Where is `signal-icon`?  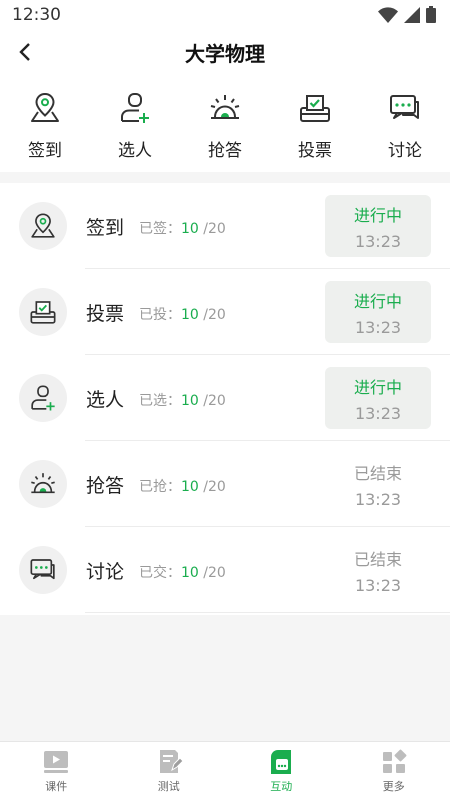 signal-icon is located at coordinates (412, 14).